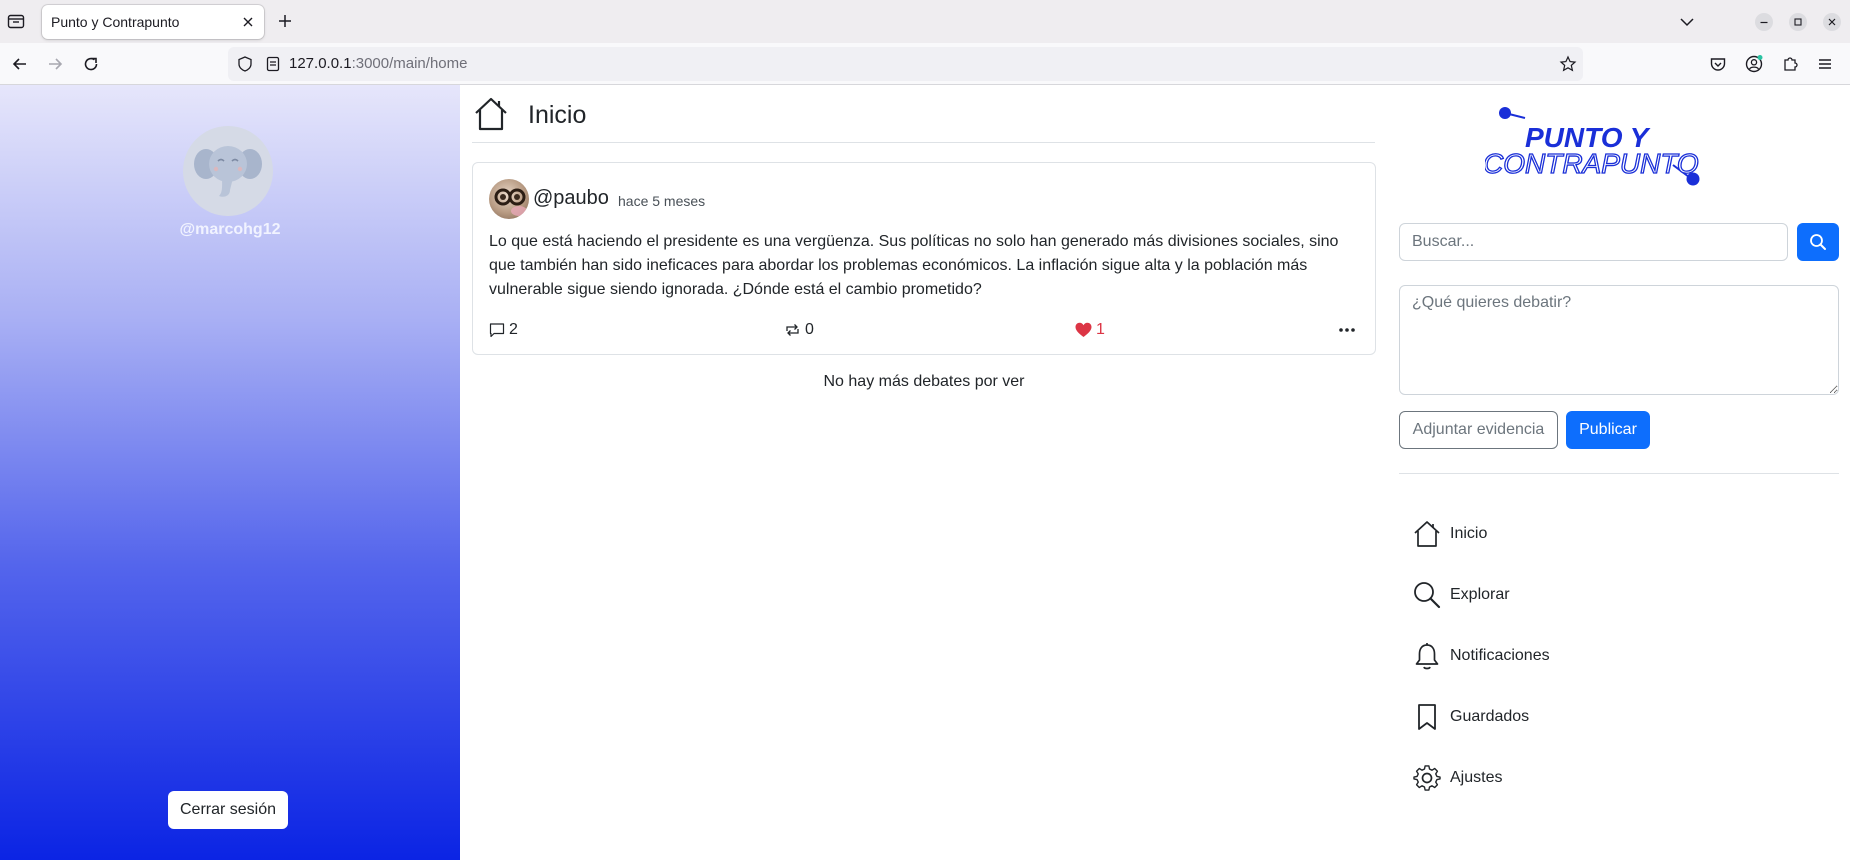 This screenshot has height=860, width=1850. I want to click on extensions-icon, so click(1790, 64).